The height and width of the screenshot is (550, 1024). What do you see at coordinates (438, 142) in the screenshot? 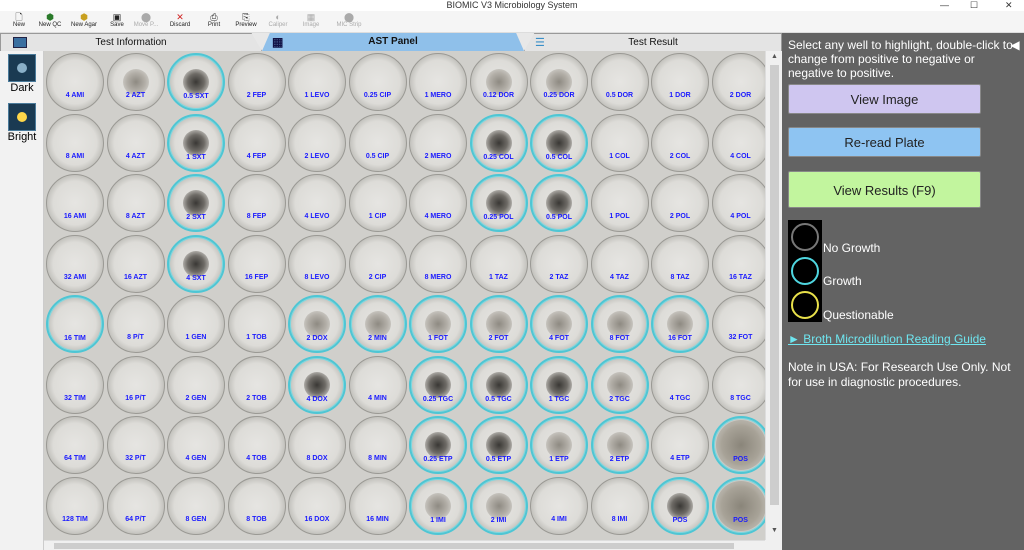
I see `plate-well: 2 MERO` at bounding box center [438, 142].